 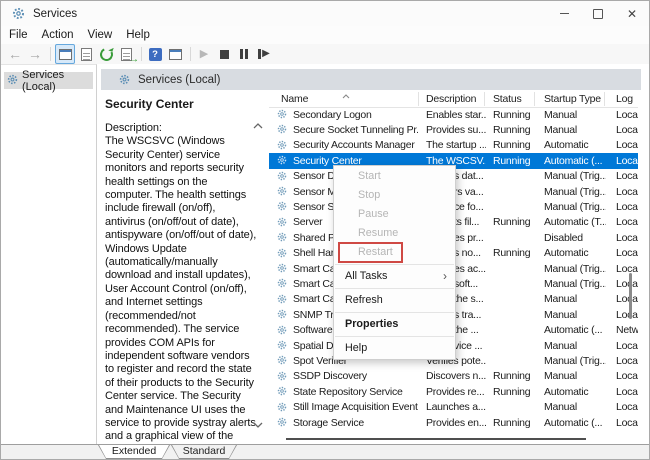 I want to click on vertical-scrollbar-thumb, so click(x=630, y=296).